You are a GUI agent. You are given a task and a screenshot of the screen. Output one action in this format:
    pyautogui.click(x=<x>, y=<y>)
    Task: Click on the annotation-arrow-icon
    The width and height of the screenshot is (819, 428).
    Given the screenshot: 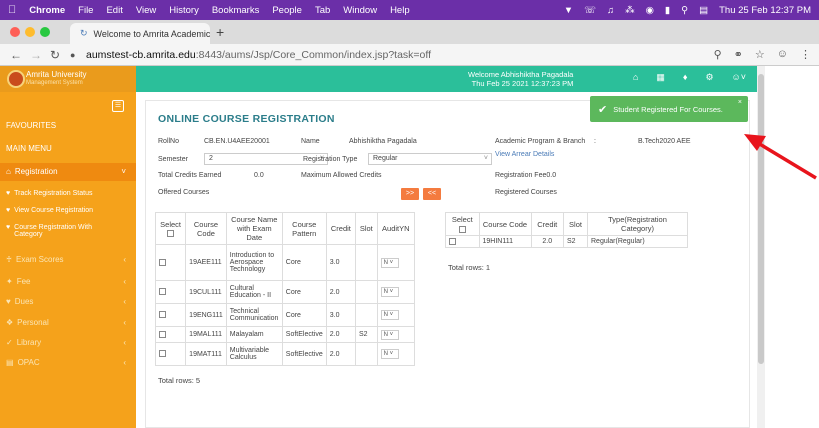 What is the action you would take?
    pyautogui.click(x=780, y=157)
    